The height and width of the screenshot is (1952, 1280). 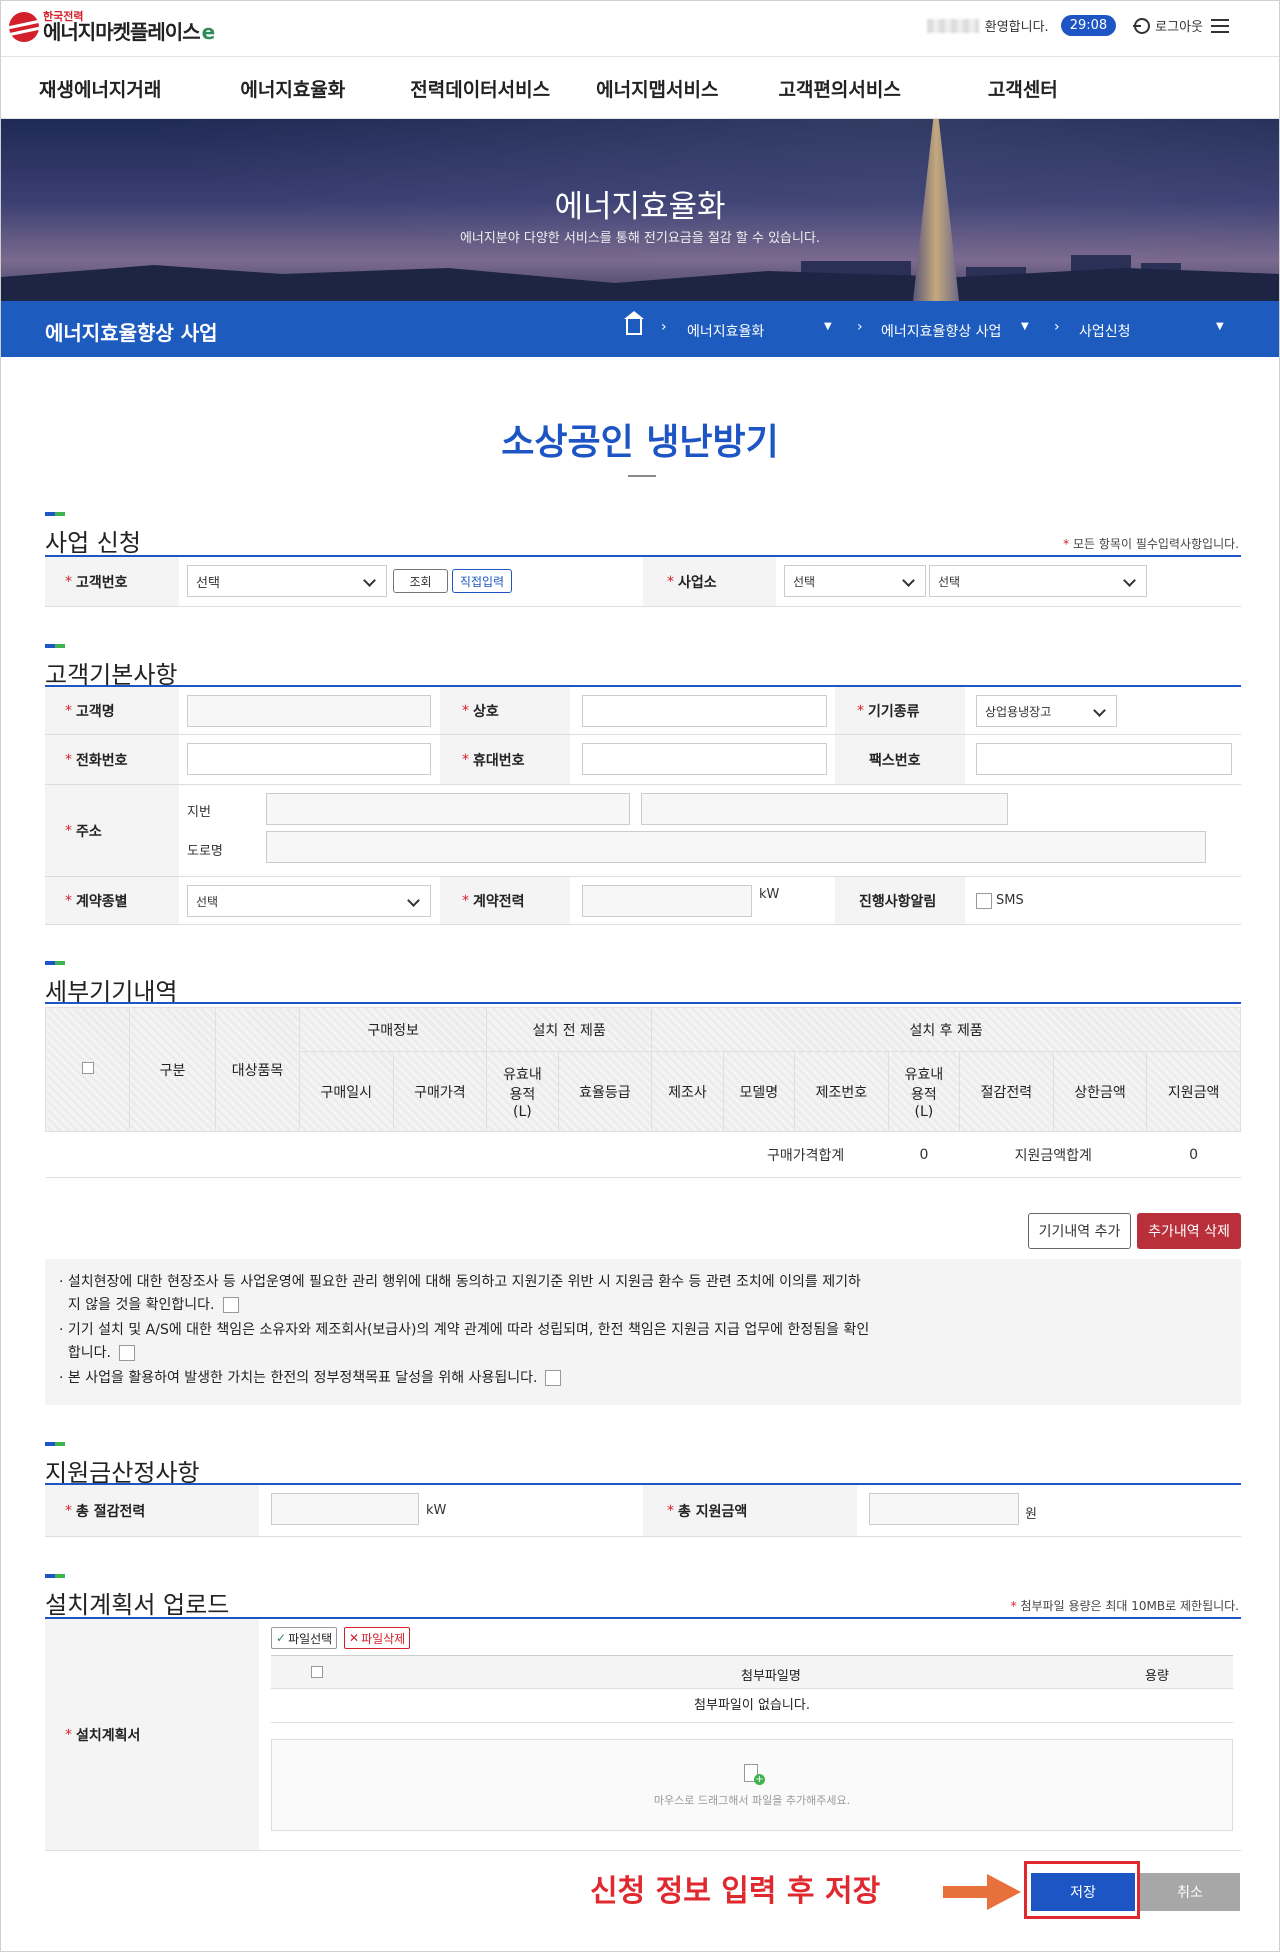 What do you see at coordinates (87, 1067) in the screenshot?
I see `select-all-checkbox` at bounding box center [87, 1067].